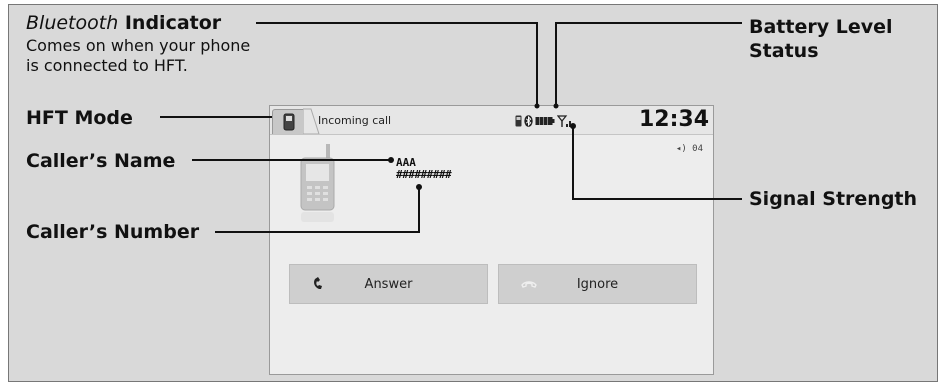 This screenshot has height=387, width=944. I want to click on status-bar: Incoming call 12:34, so click(491, 120).